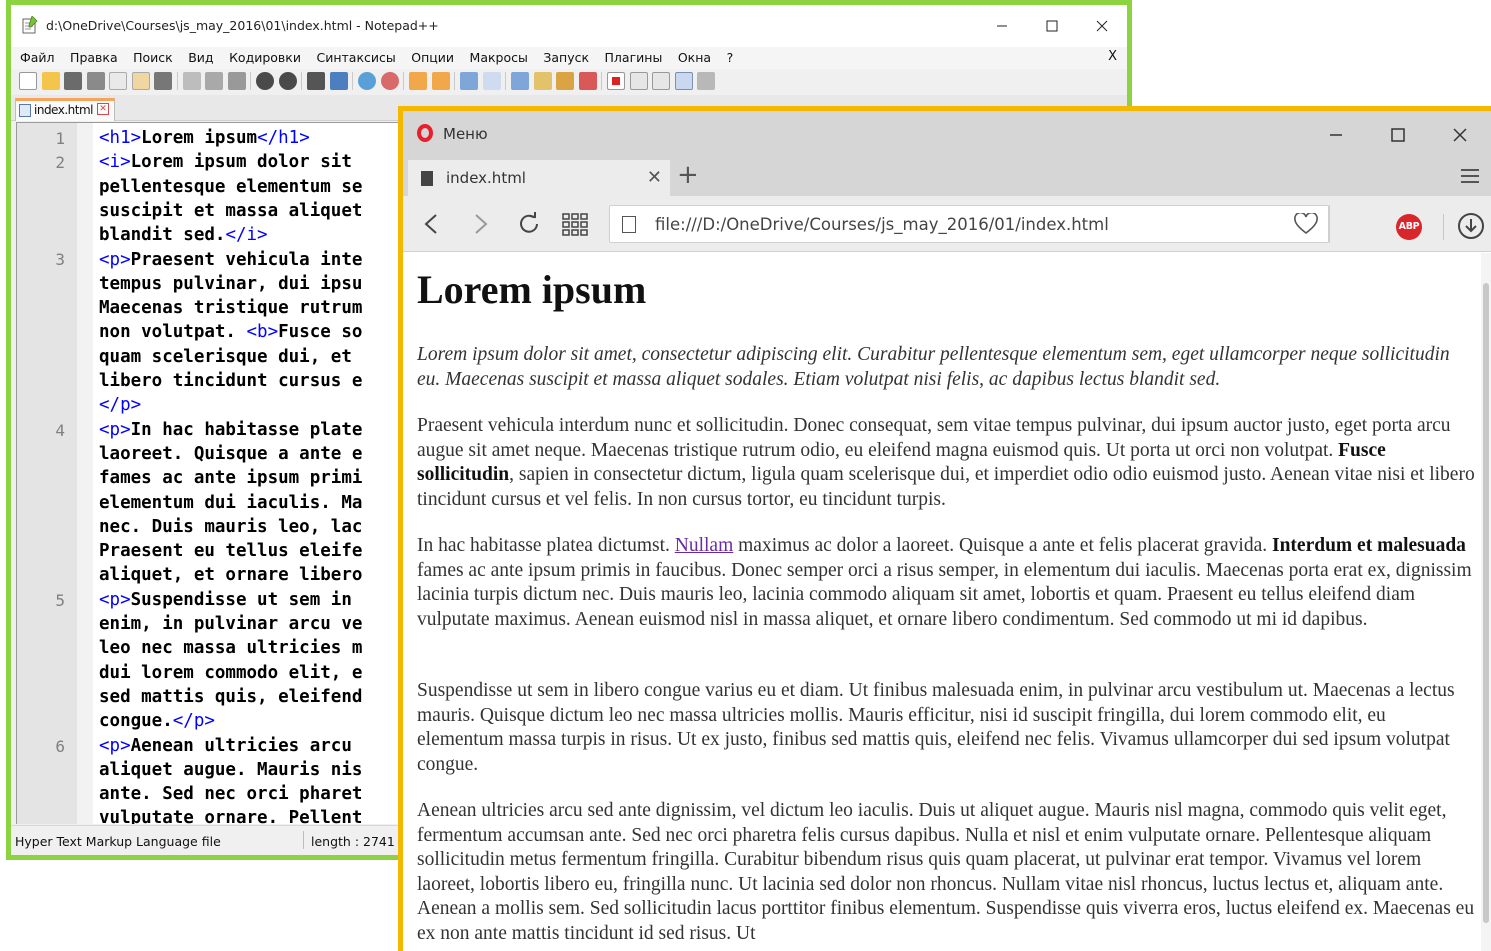  Describe the element at coordinates (283, 138) in the screenshot. I see `html-tag: </h1>` at that location.